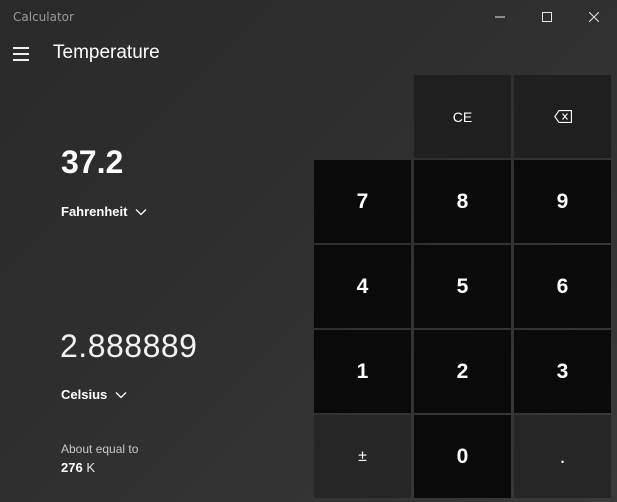 This screenshot has height=502, width=617. Describe the element at coordinates (362, 371) in the screenshot. I see `digit-1-button: 1` at that location.